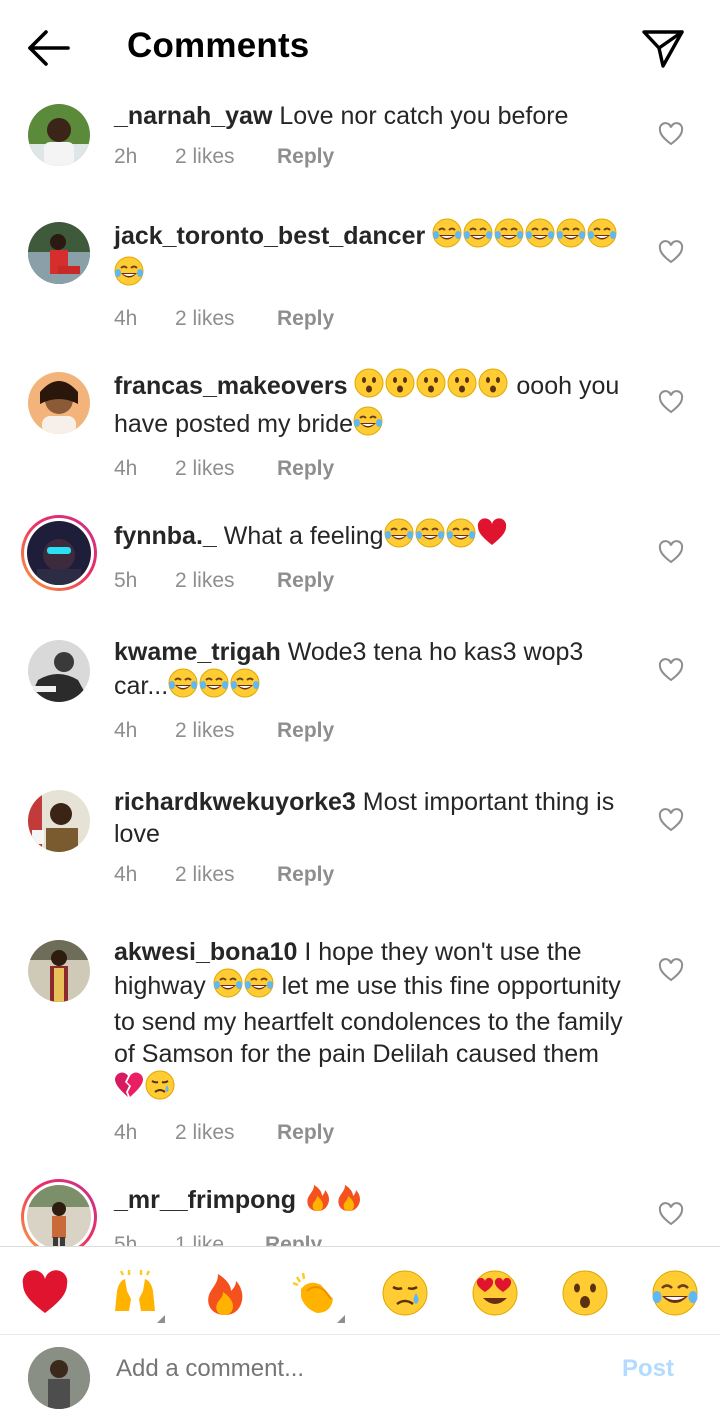 This screenshot has width=720, height=1409. I want to click on comment-username: jack_toronto_best_dancer, so click(269, 236).